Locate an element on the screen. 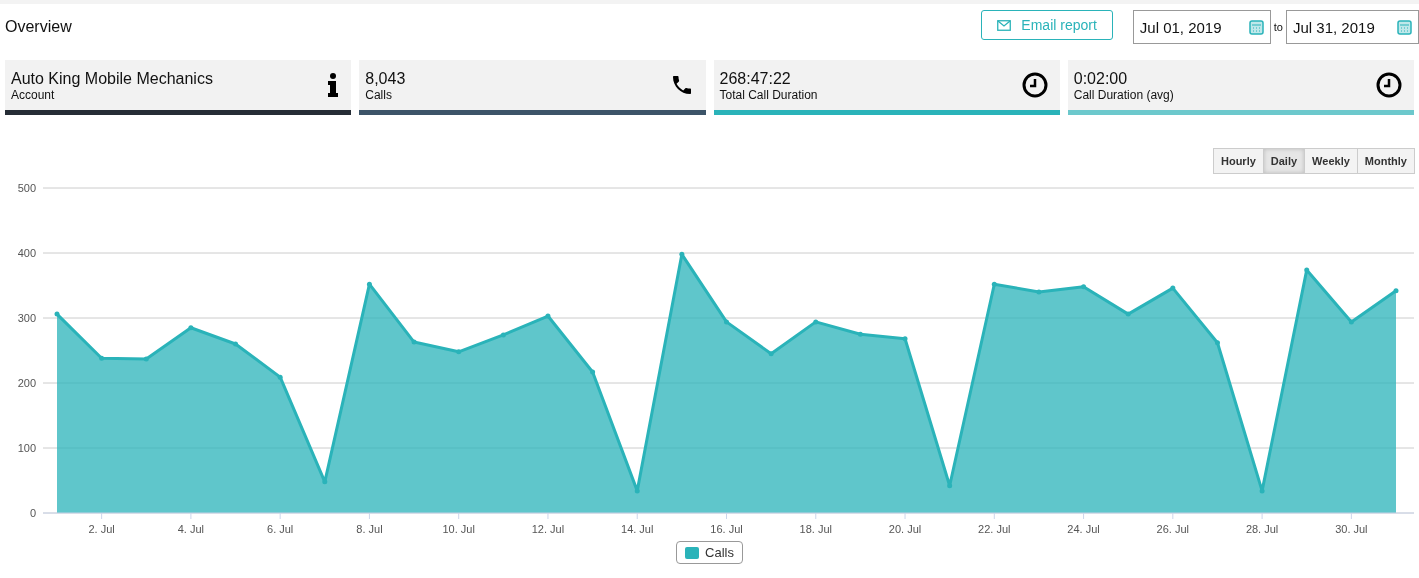  axis-label: 18. Jul is located at coordinates (815, 529).